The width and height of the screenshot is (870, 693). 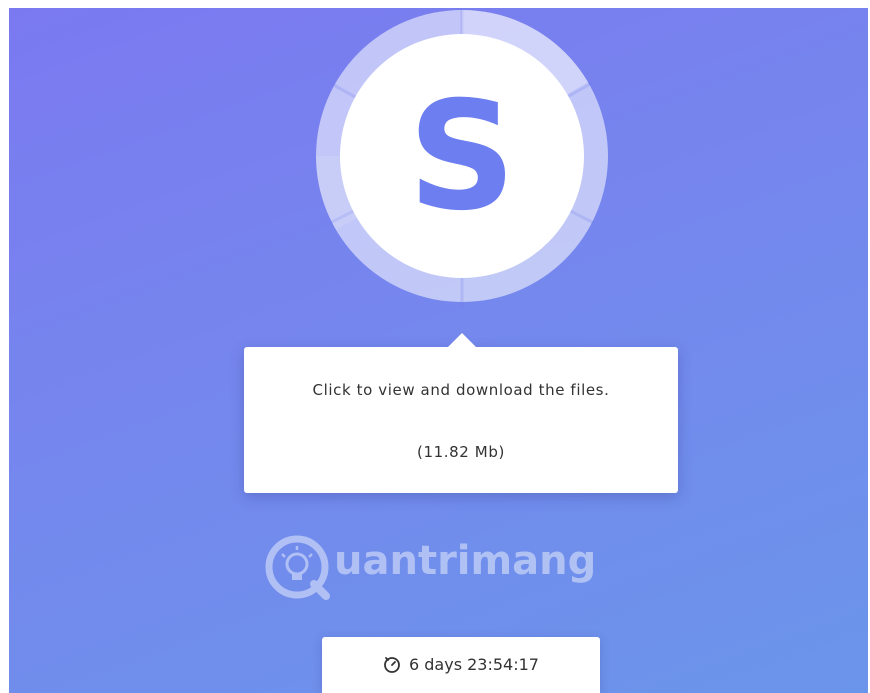 I want to click on download-message: Click to view and download the files., so click(x=461, y=390).